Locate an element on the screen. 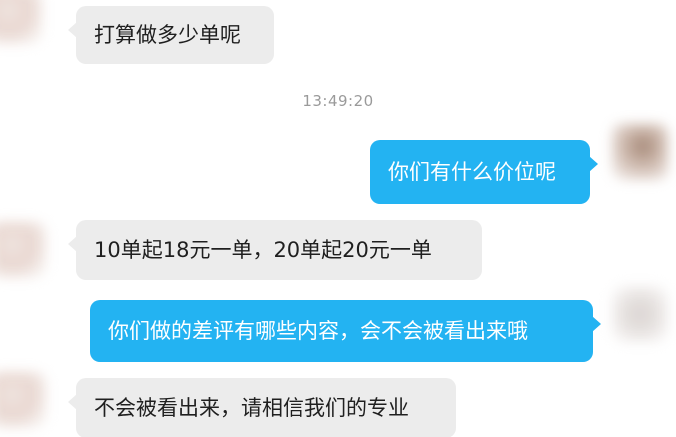 The height and width of the screenshot is (437, 676). message-bubble-incoming: 不会被看出来，请相信我们的专业 is located at coordinates (262, 407).